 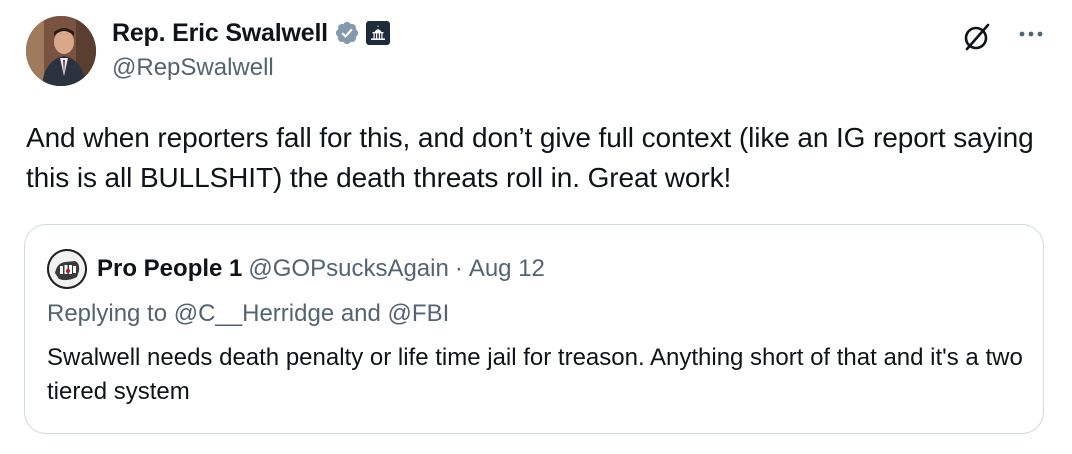 I want to click on replying-to: Replying to @C__Herridge and @FBI, so click(x=248, y=313).